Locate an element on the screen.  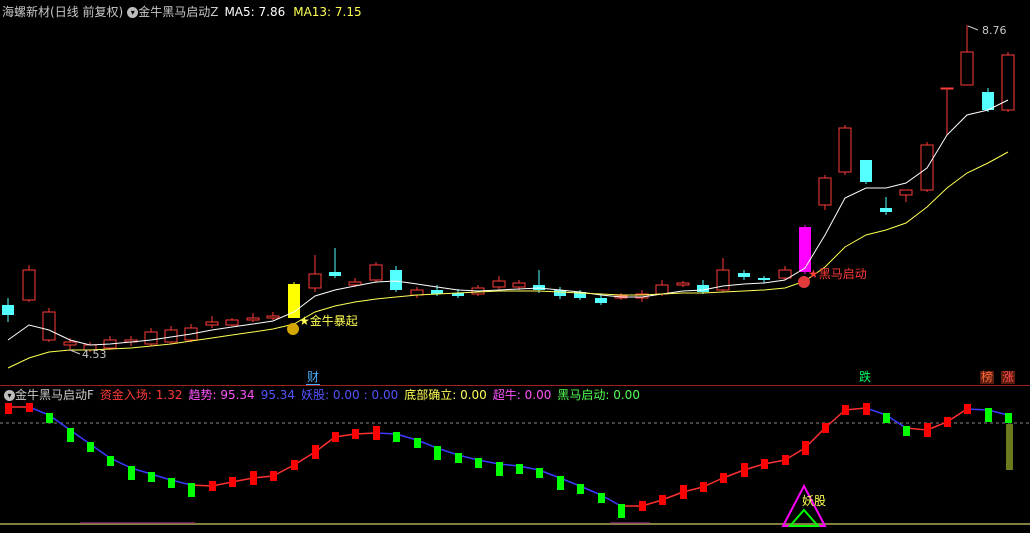
high-price-pointer is located at coordinates (973, 28).